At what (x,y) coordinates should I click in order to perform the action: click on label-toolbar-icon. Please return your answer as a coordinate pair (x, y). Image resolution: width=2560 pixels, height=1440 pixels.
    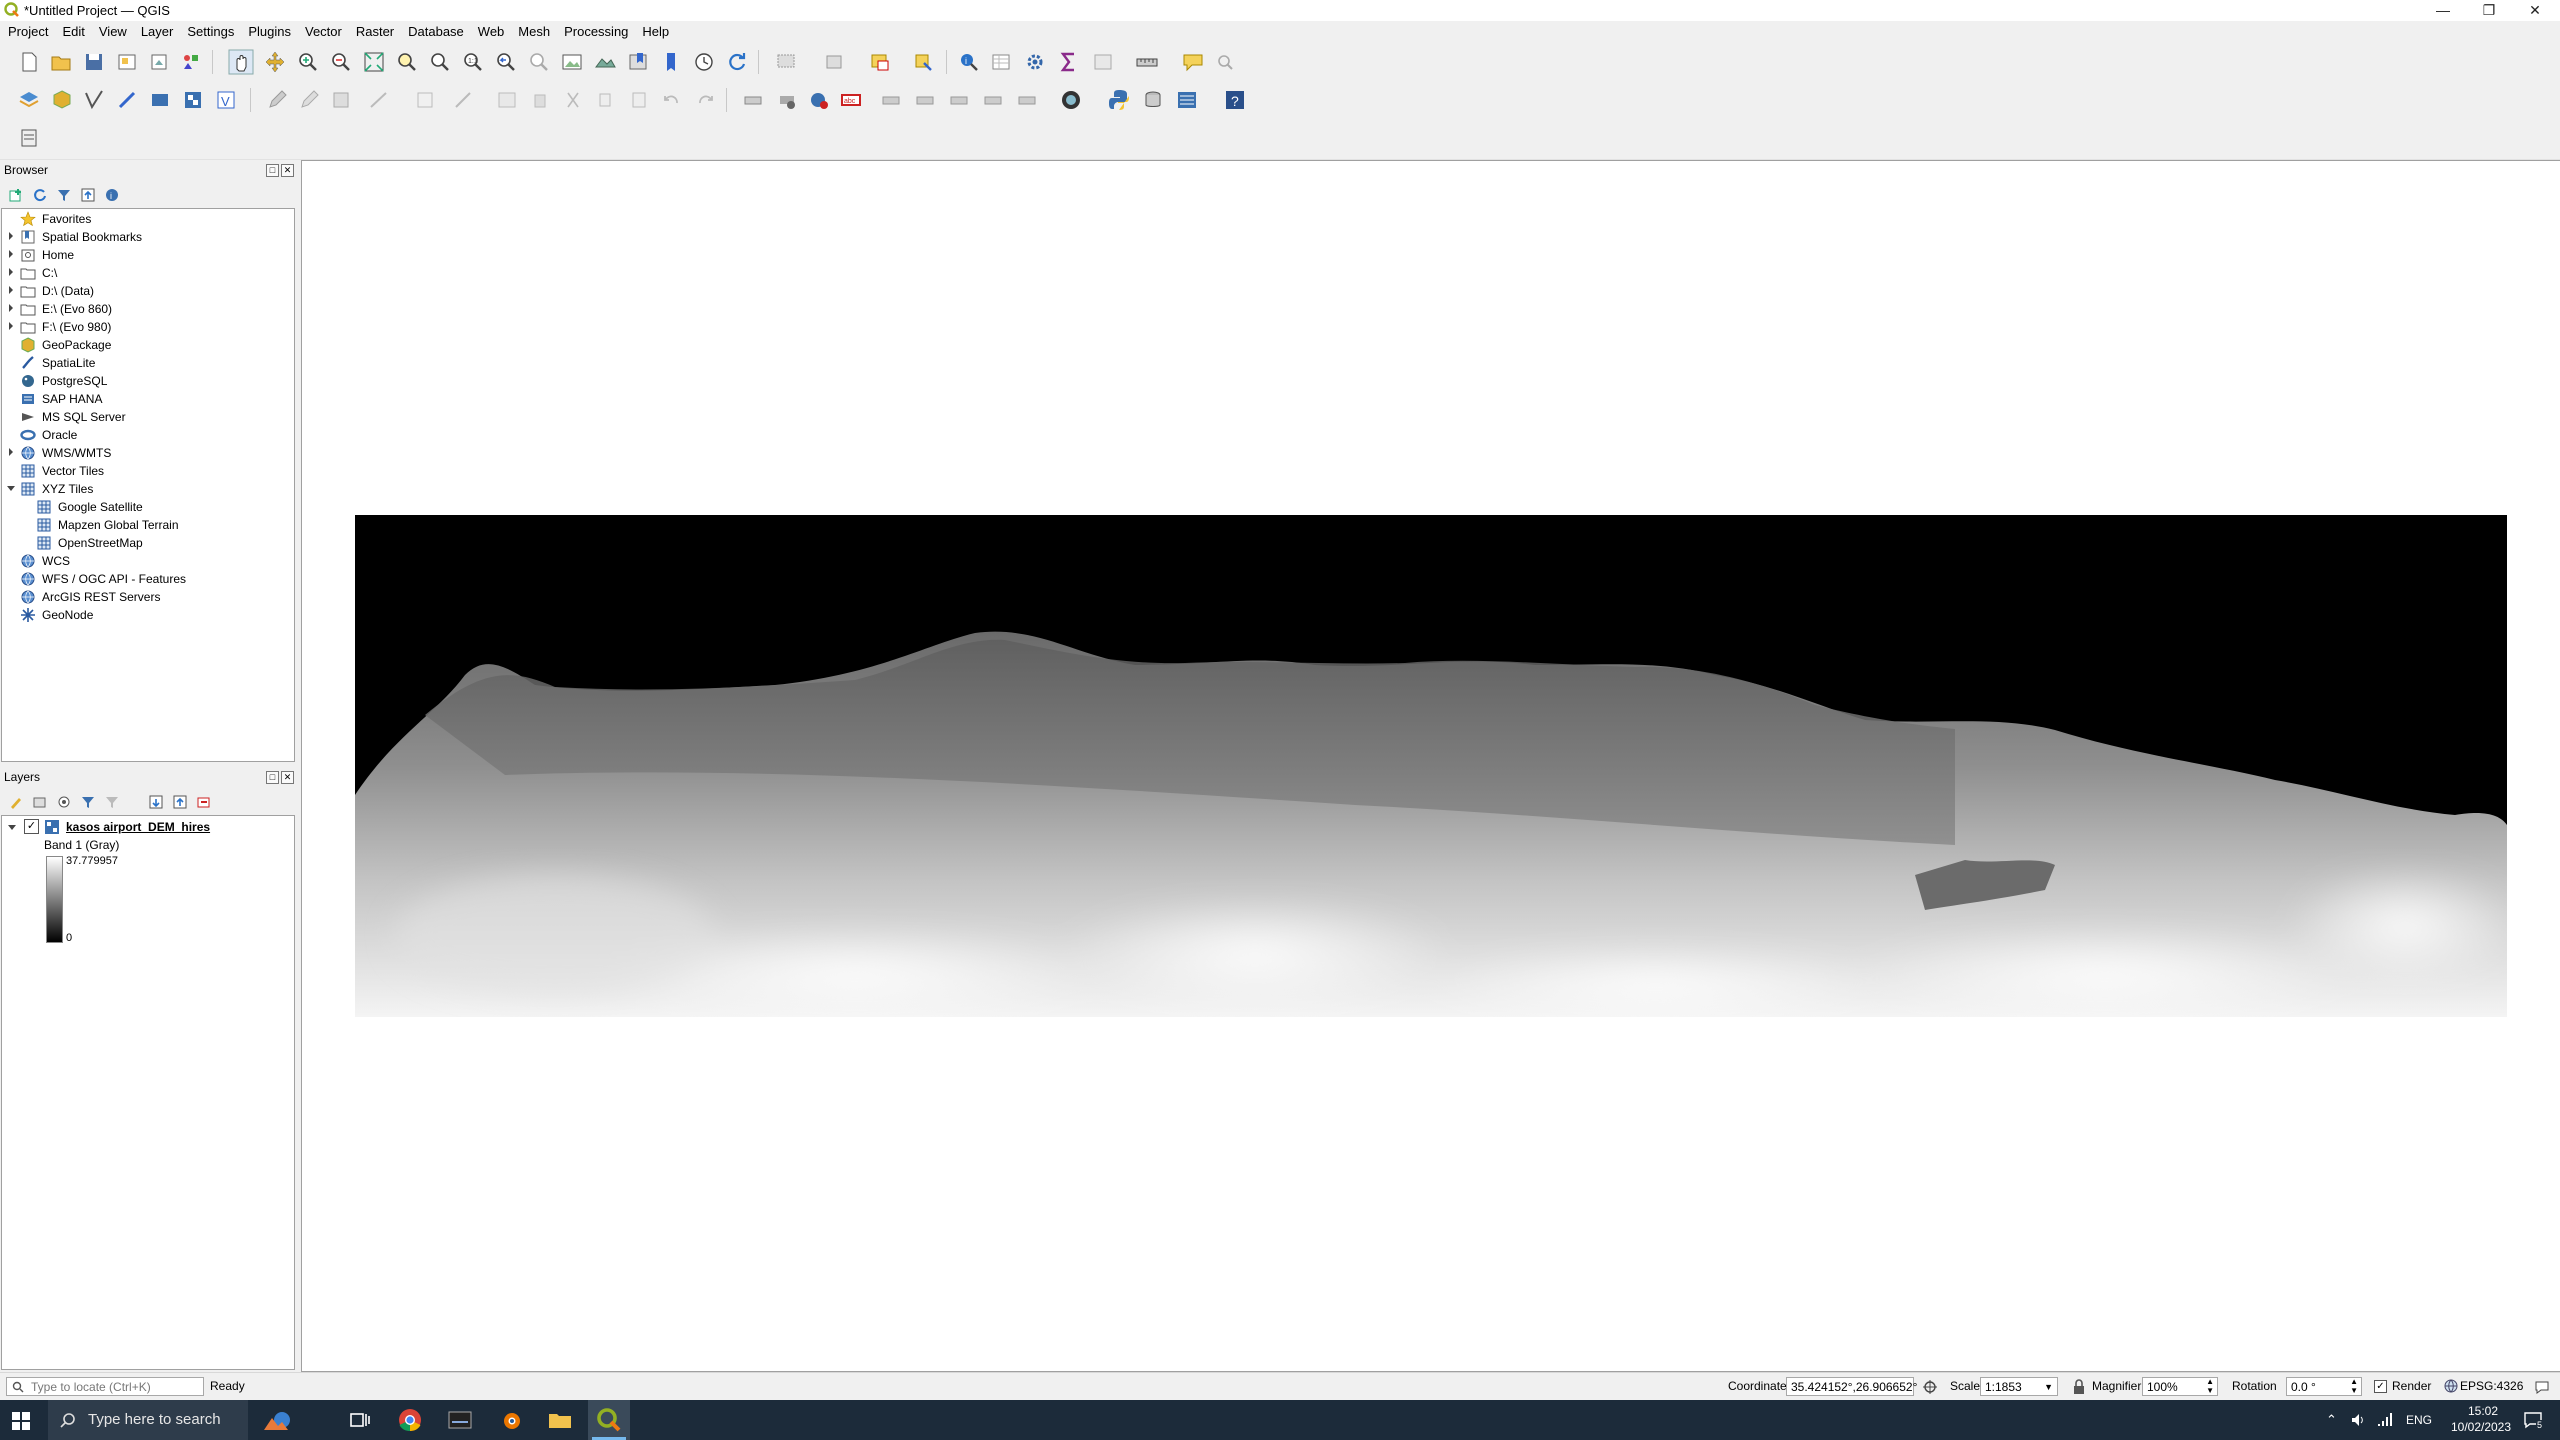
    Looking at the image, I should click on (753, 100).